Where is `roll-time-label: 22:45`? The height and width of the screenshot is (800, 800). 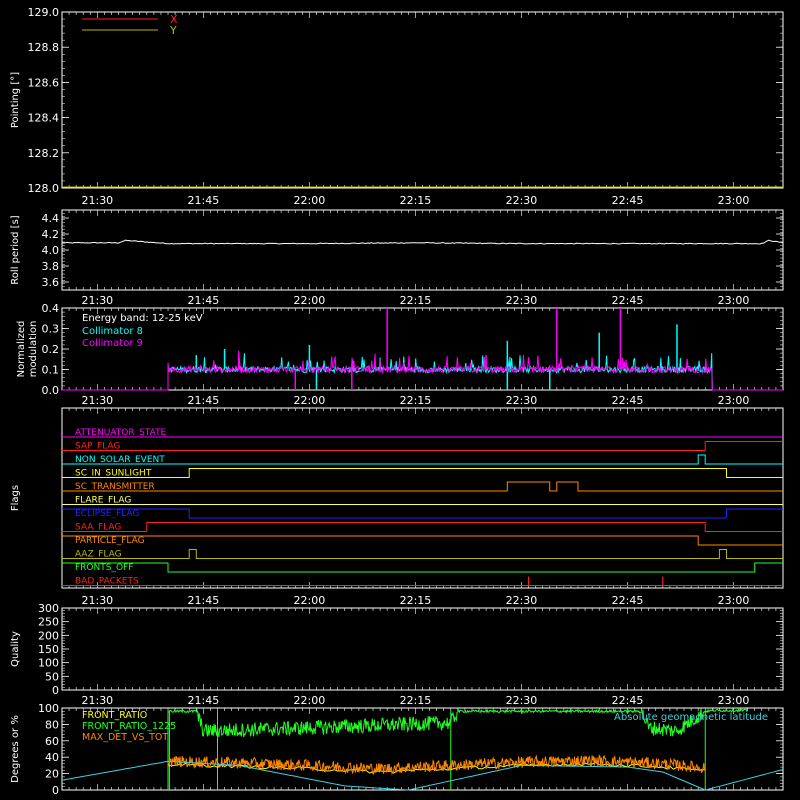
roll-time-label: 22:45 is located at coordinates (628, 300).